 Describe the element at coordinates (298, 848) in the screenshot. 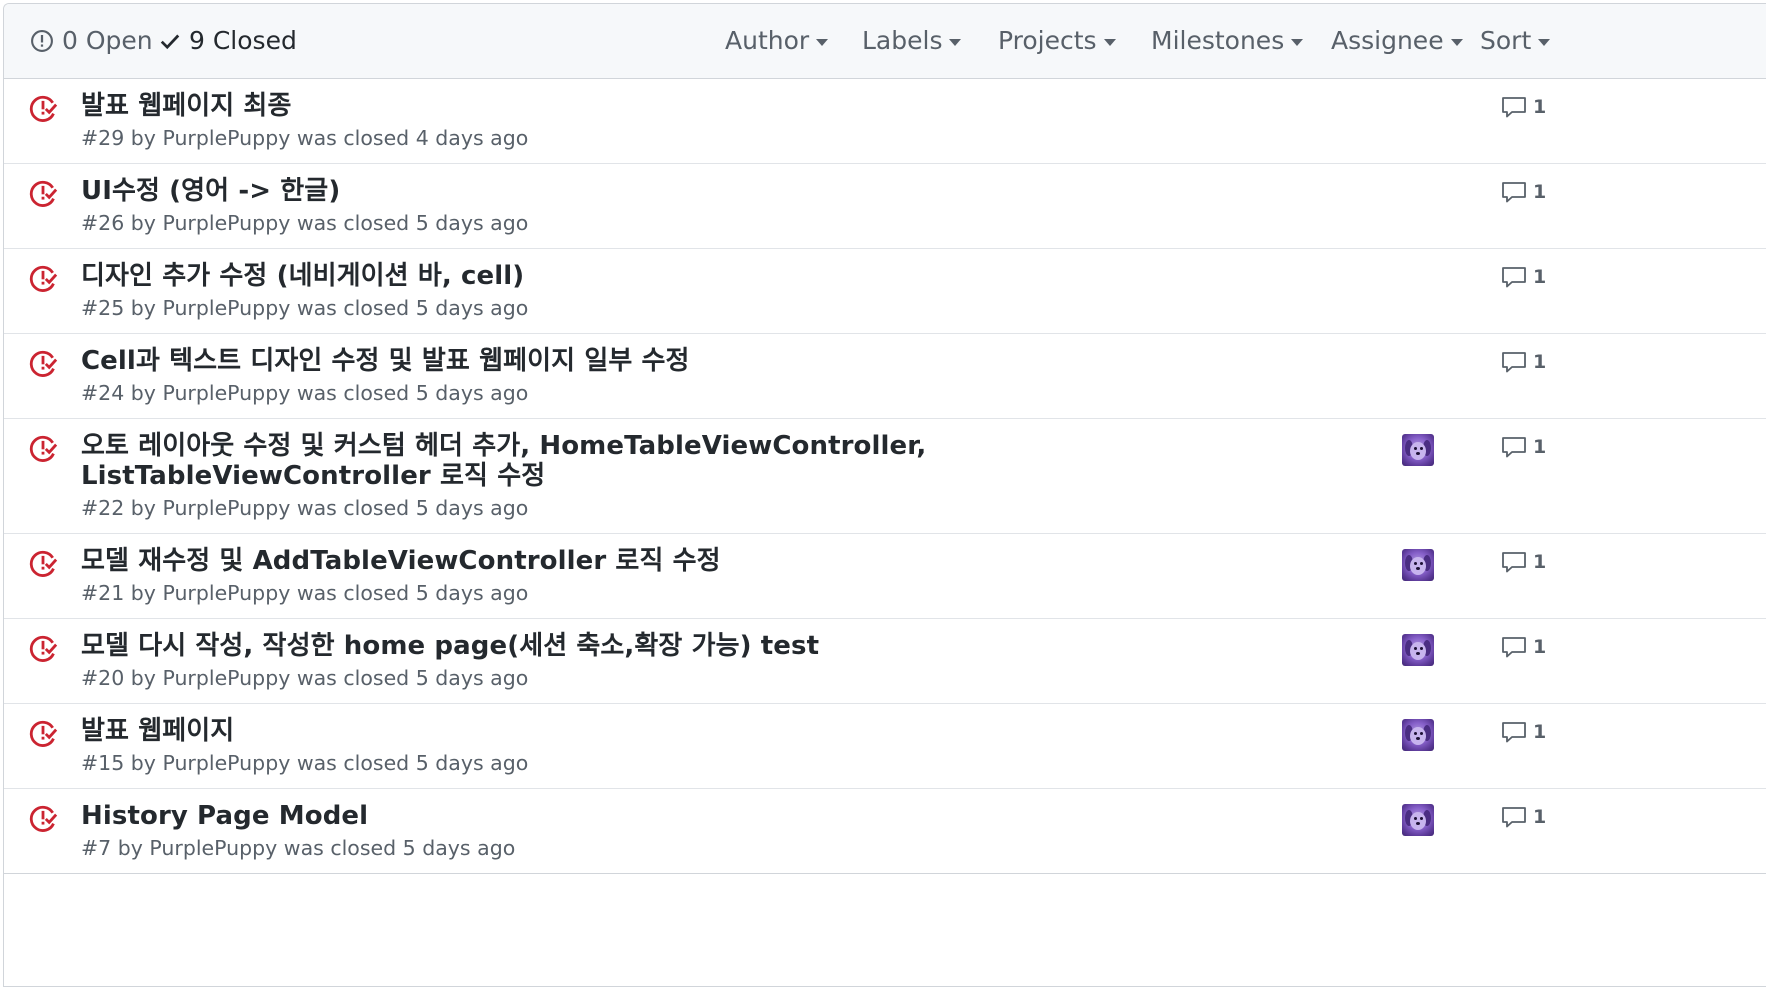

I see `issue-meta: #7 by PurplePuppy was closed 5 days ago` at that location.